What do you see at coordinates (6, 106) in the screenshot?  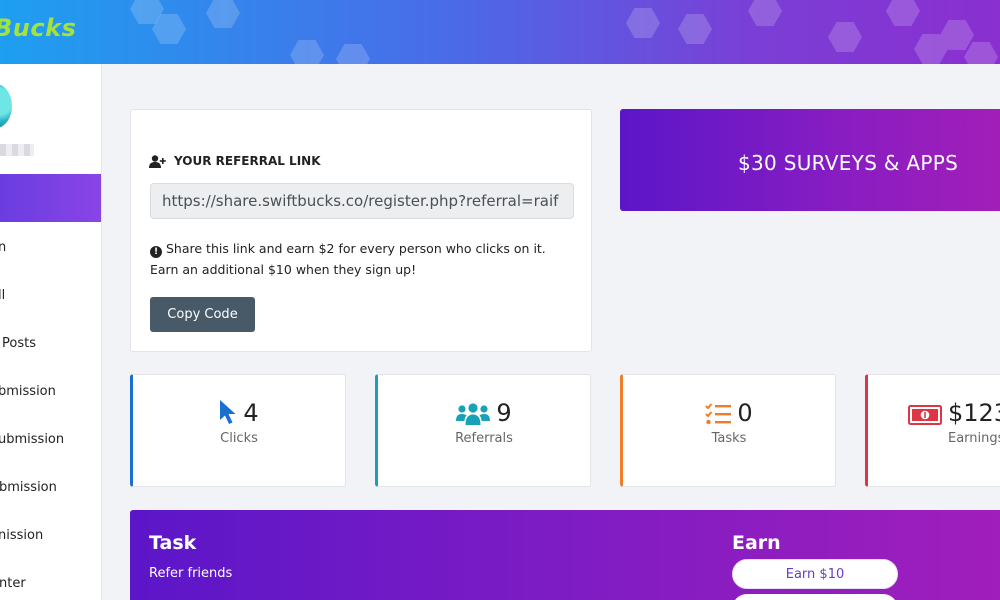 I see `avatar` at bounding box center [6, 106].